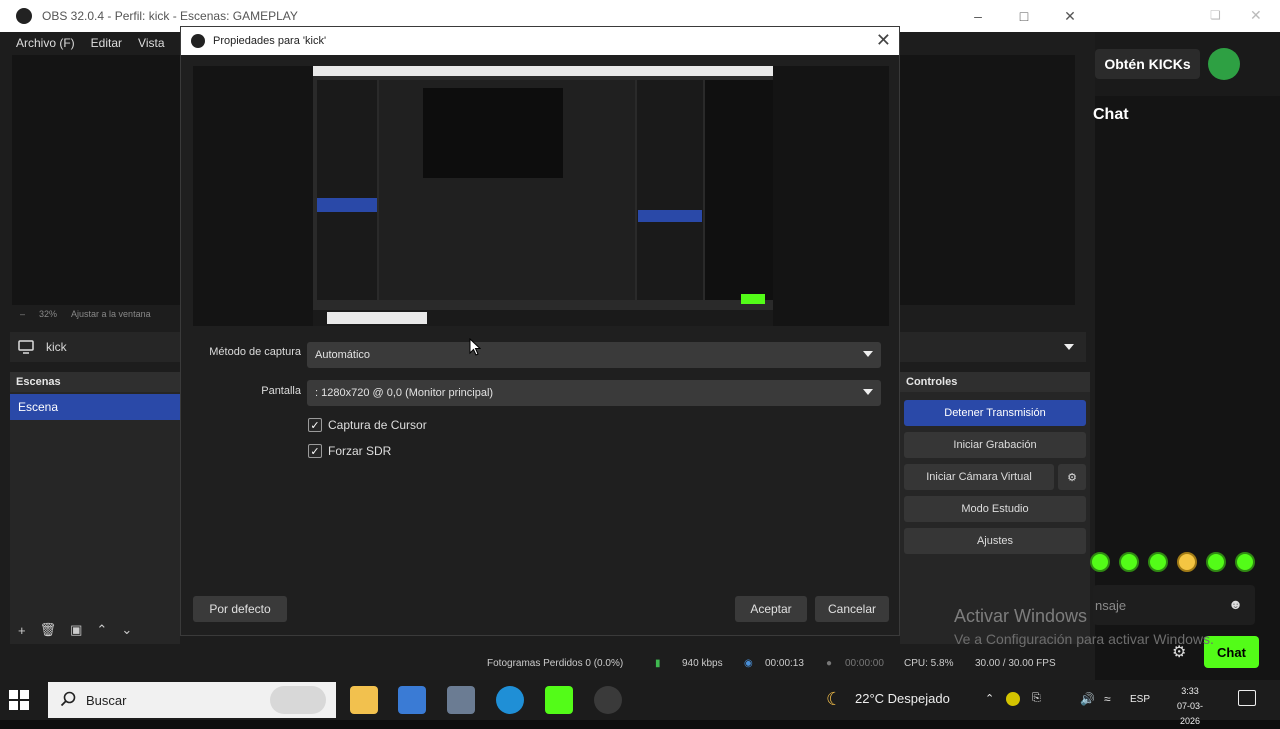  I want to click on get-kicks-button: Obtén KICKs, so click(1147, 64).